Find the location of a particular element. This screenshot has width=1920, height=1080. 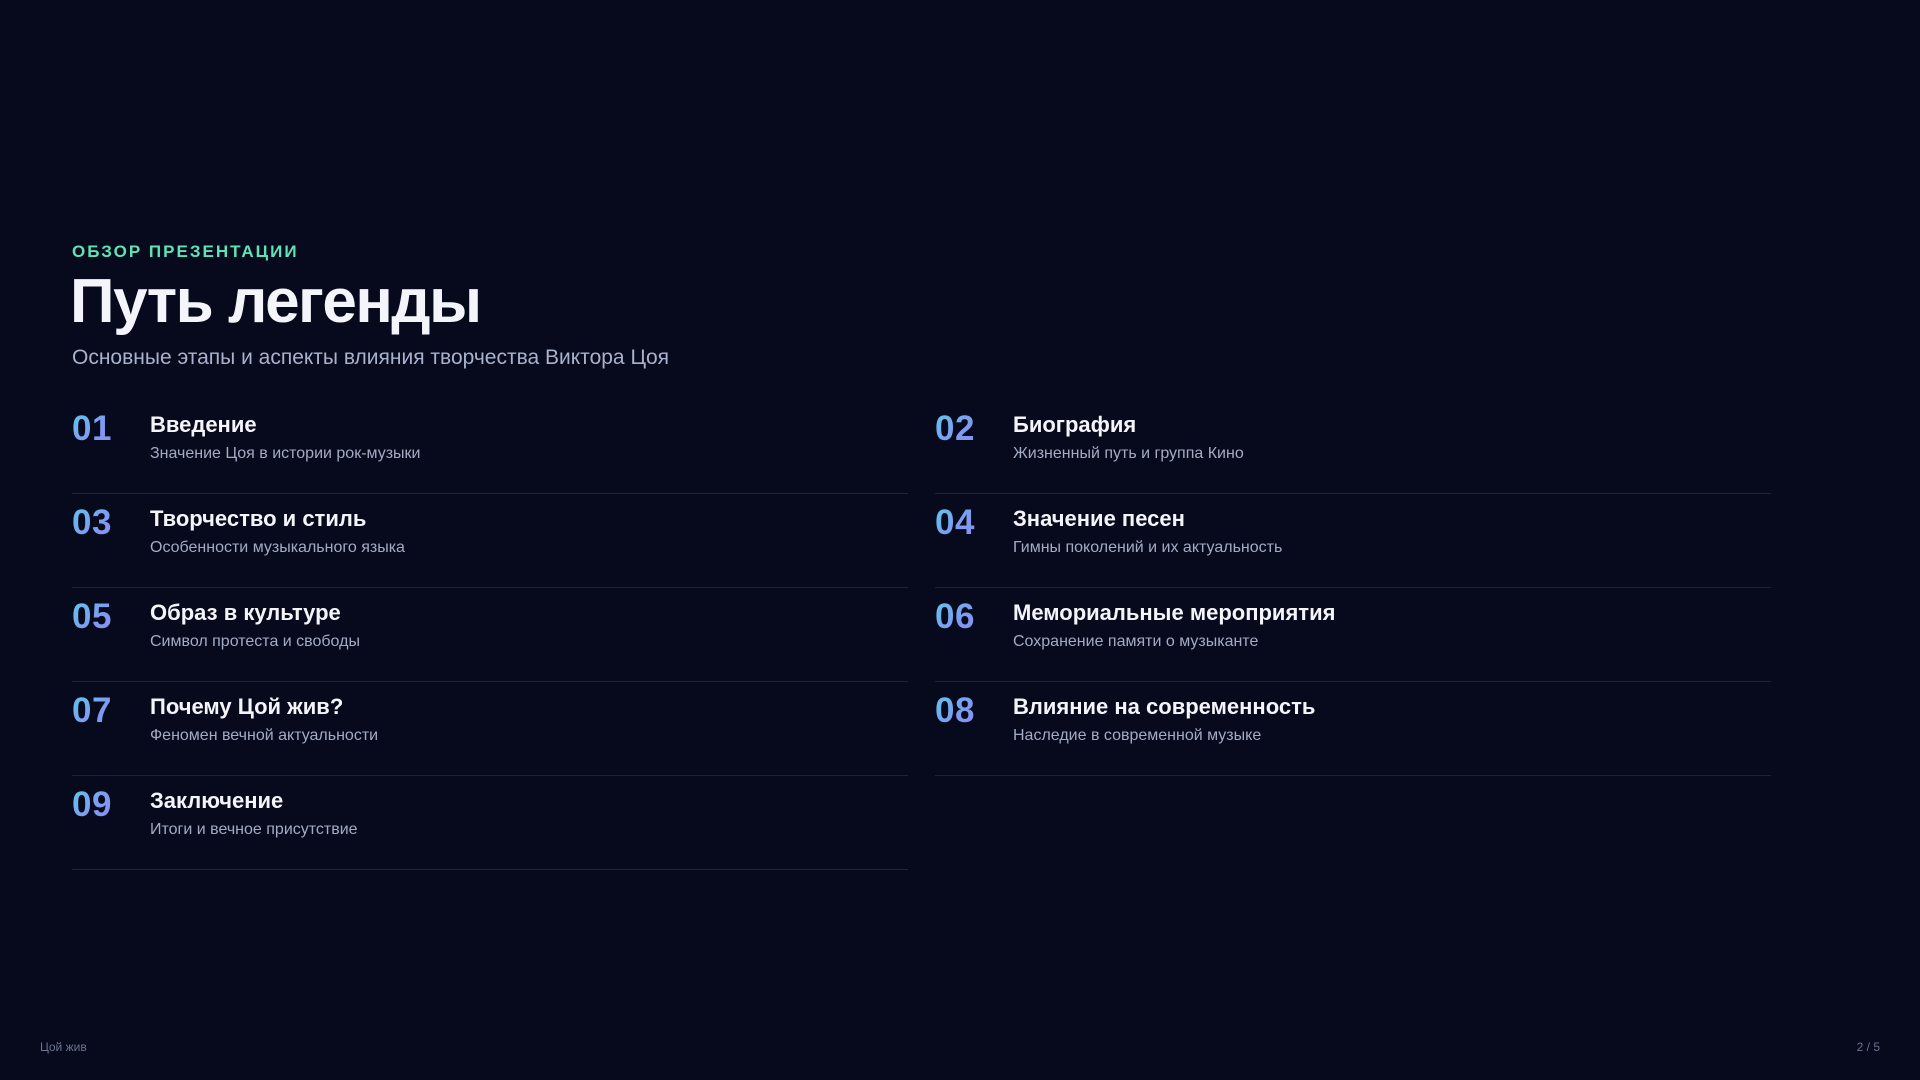

agenda-number: 09 is located at coordinates (92, 804).